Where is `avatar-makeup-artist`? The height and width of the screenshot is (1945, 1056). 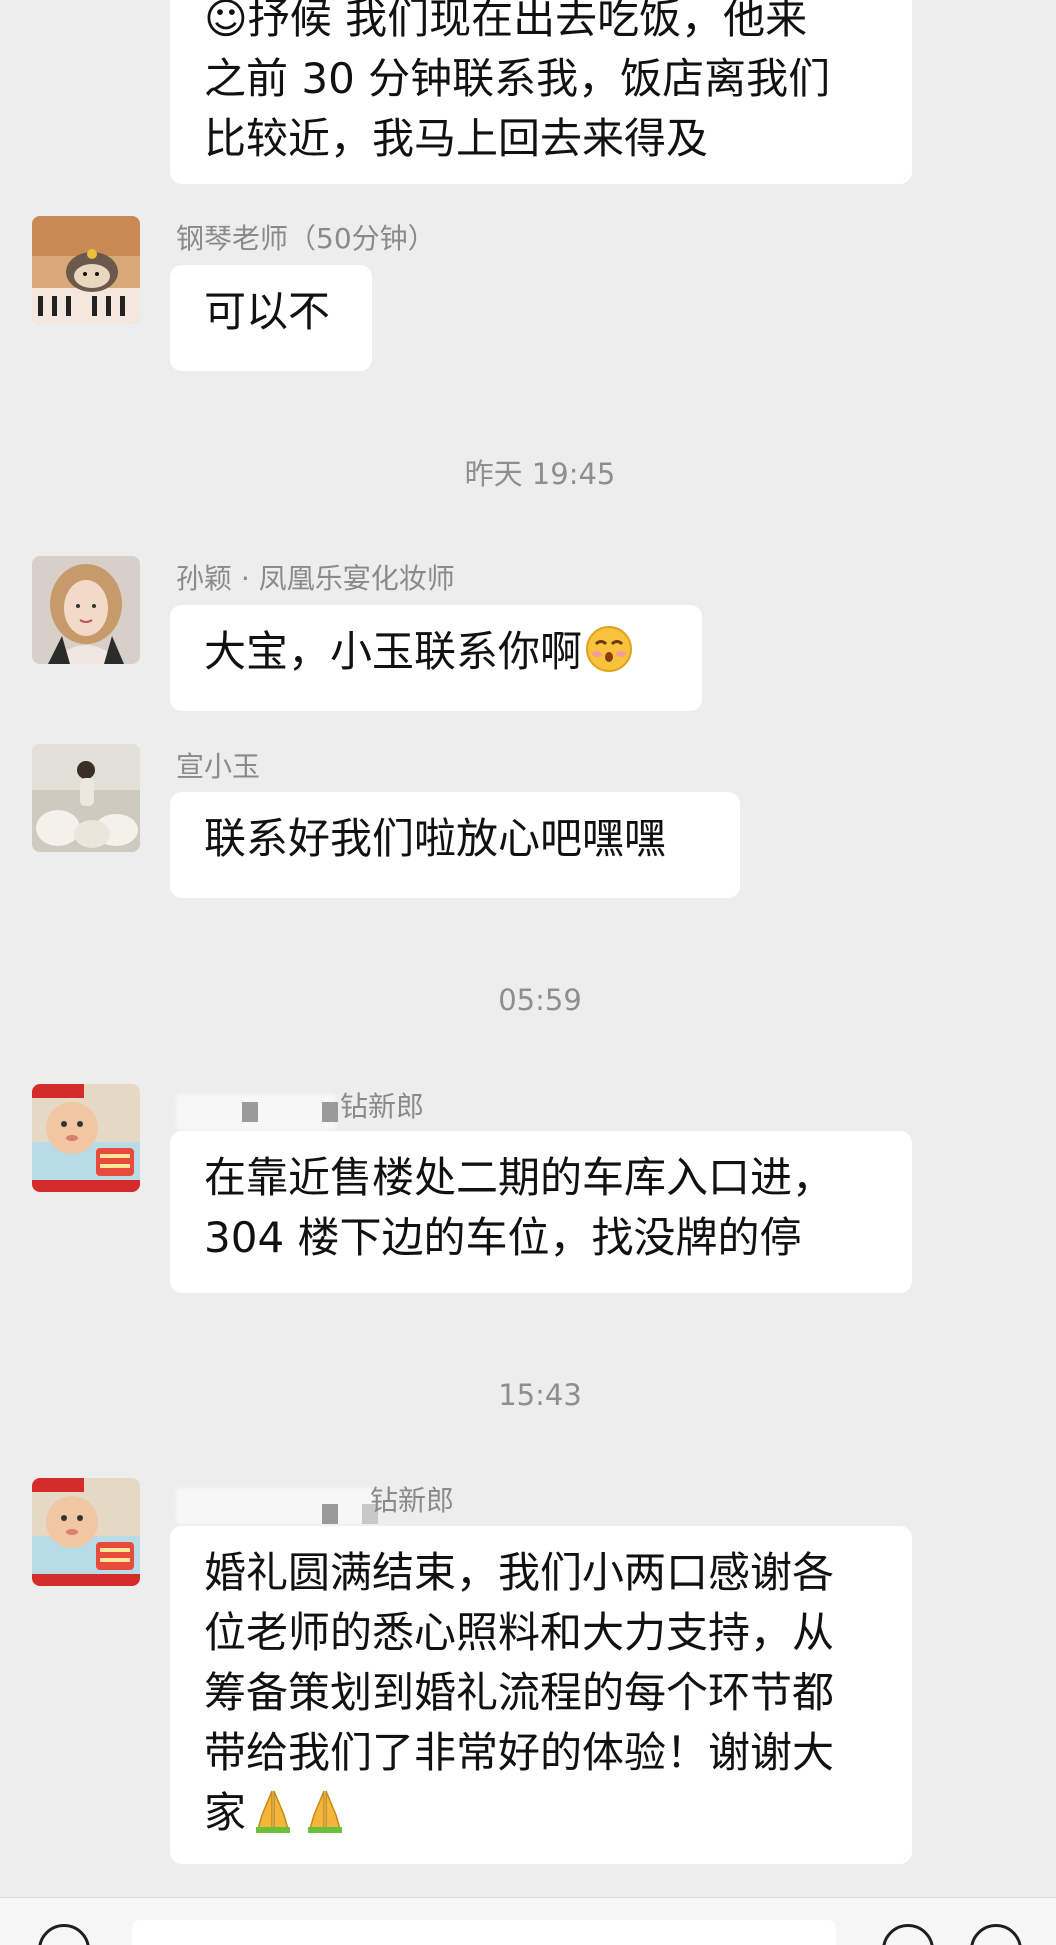
avatar-makeup-artist is located at coordinates (86, 610).